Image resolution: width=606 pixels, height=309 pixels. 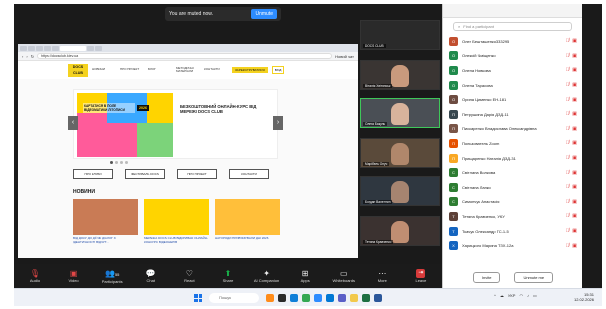 I want to click on participant-row: П Пользователь Zoom 🎙̸ ▣, so click(x=513, y=143).